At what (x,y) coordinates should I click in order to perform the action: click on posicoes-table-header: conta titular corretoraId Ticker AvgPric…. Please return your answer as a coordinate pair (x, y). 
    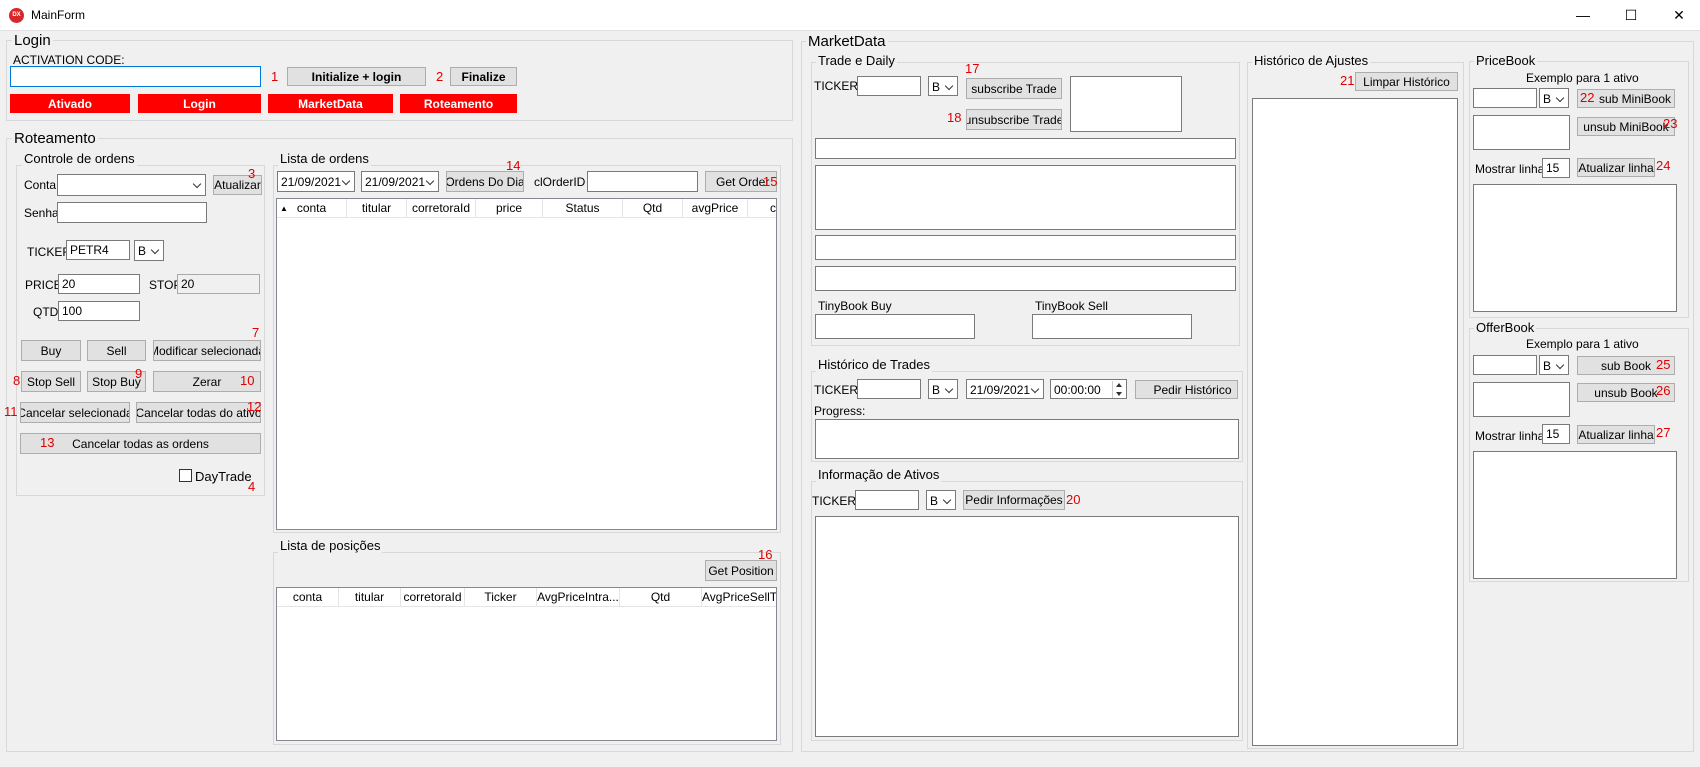
    Looking at the image, I should click on (526, 597).